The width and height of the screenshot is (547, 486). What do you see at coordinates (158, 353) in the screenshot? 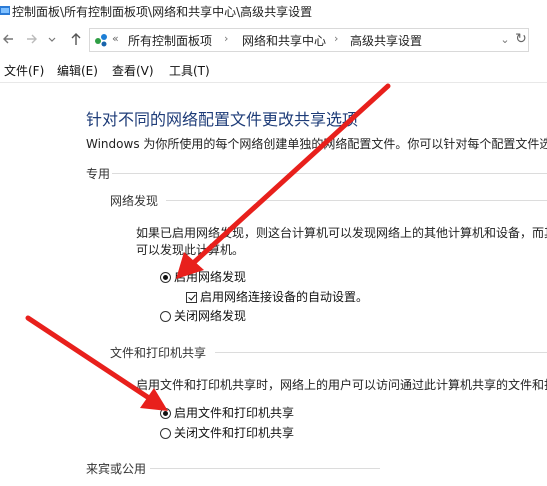
I see `file-printer-sharing-heading: 文件和打印机共享` at bounding box center [158, 353].